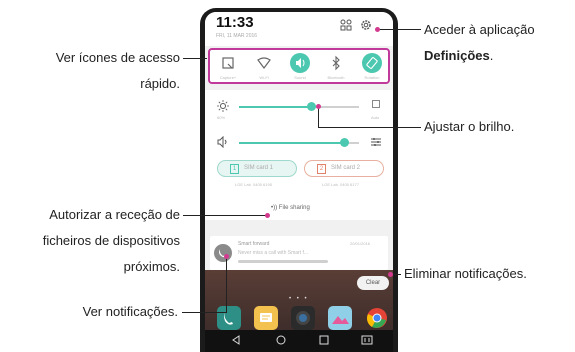 The height and width of the screenshot is (352, 575). I want to click on page-indicator: • • •, so click(299, 299).